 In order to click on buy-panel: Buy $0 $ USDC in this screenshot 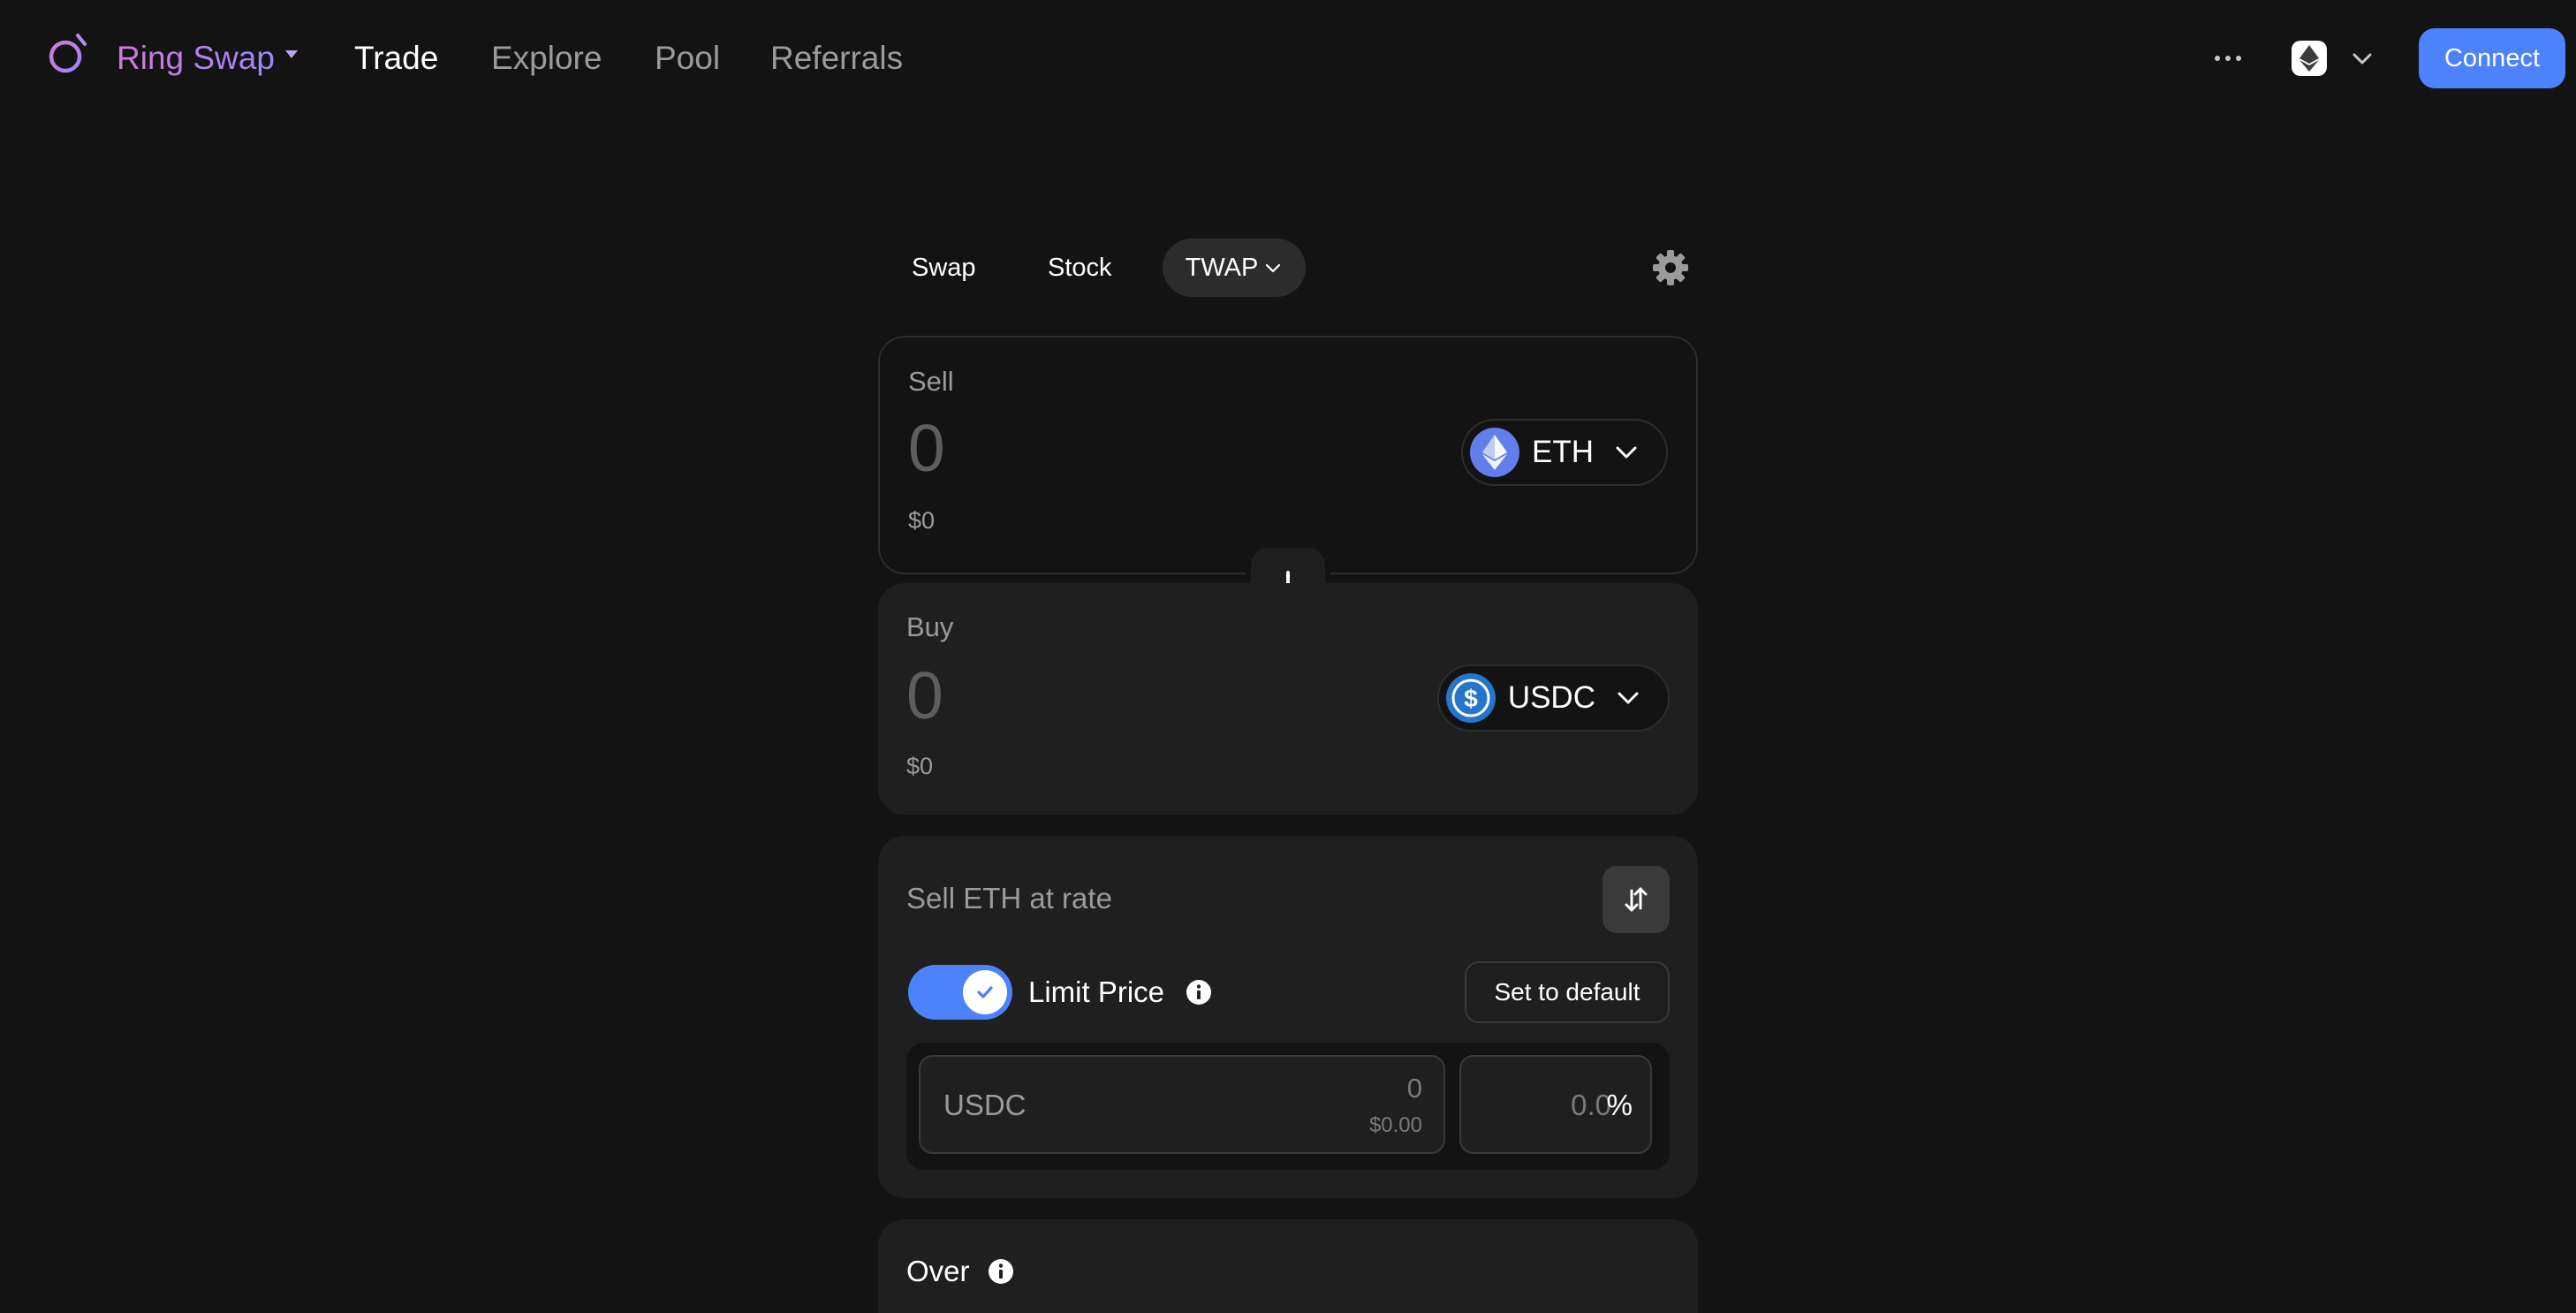, I will do `click(1288, 699)`.